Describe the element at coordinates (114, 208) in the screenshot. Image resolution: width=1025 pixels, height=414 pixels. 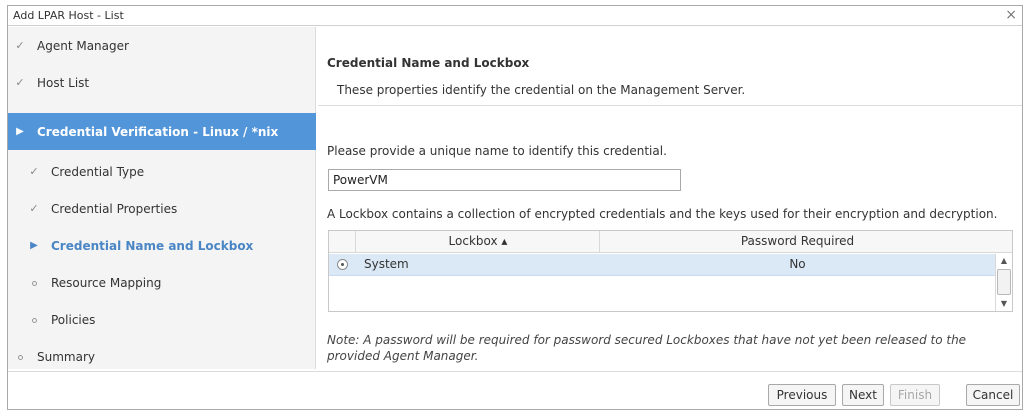
I see `nav-step-label: Credential Properties` at that location.